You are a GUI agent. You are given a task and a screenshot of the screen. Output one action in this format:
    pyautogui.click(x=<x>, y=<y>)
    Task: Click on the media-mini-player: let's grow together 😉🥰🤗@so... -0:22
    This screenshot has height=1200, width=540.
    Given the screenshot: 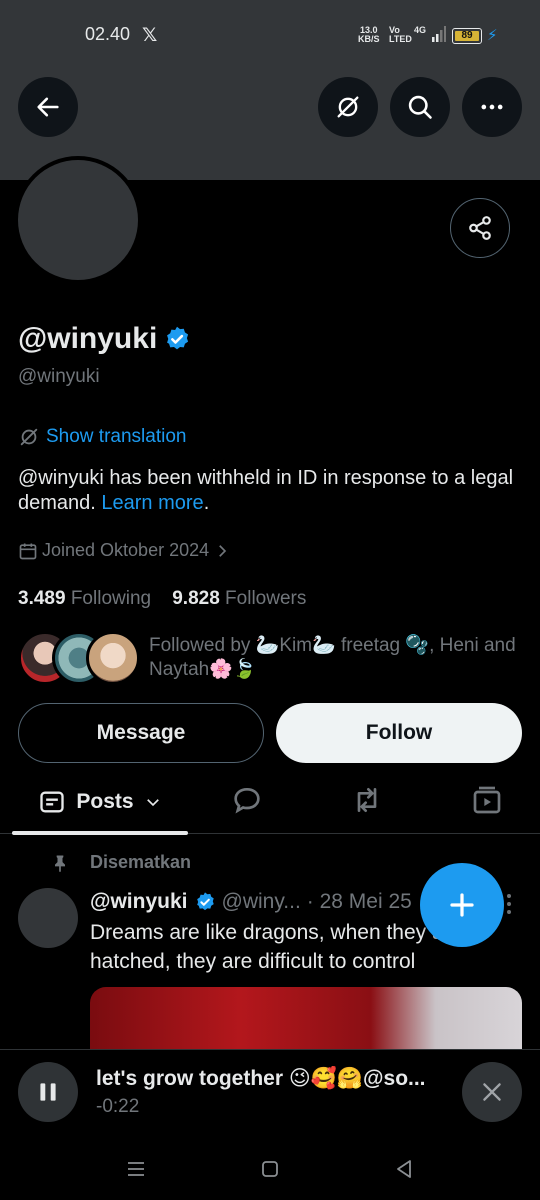 What is the action you would take?
    pyautogui.click(x=270, y=1097)
    